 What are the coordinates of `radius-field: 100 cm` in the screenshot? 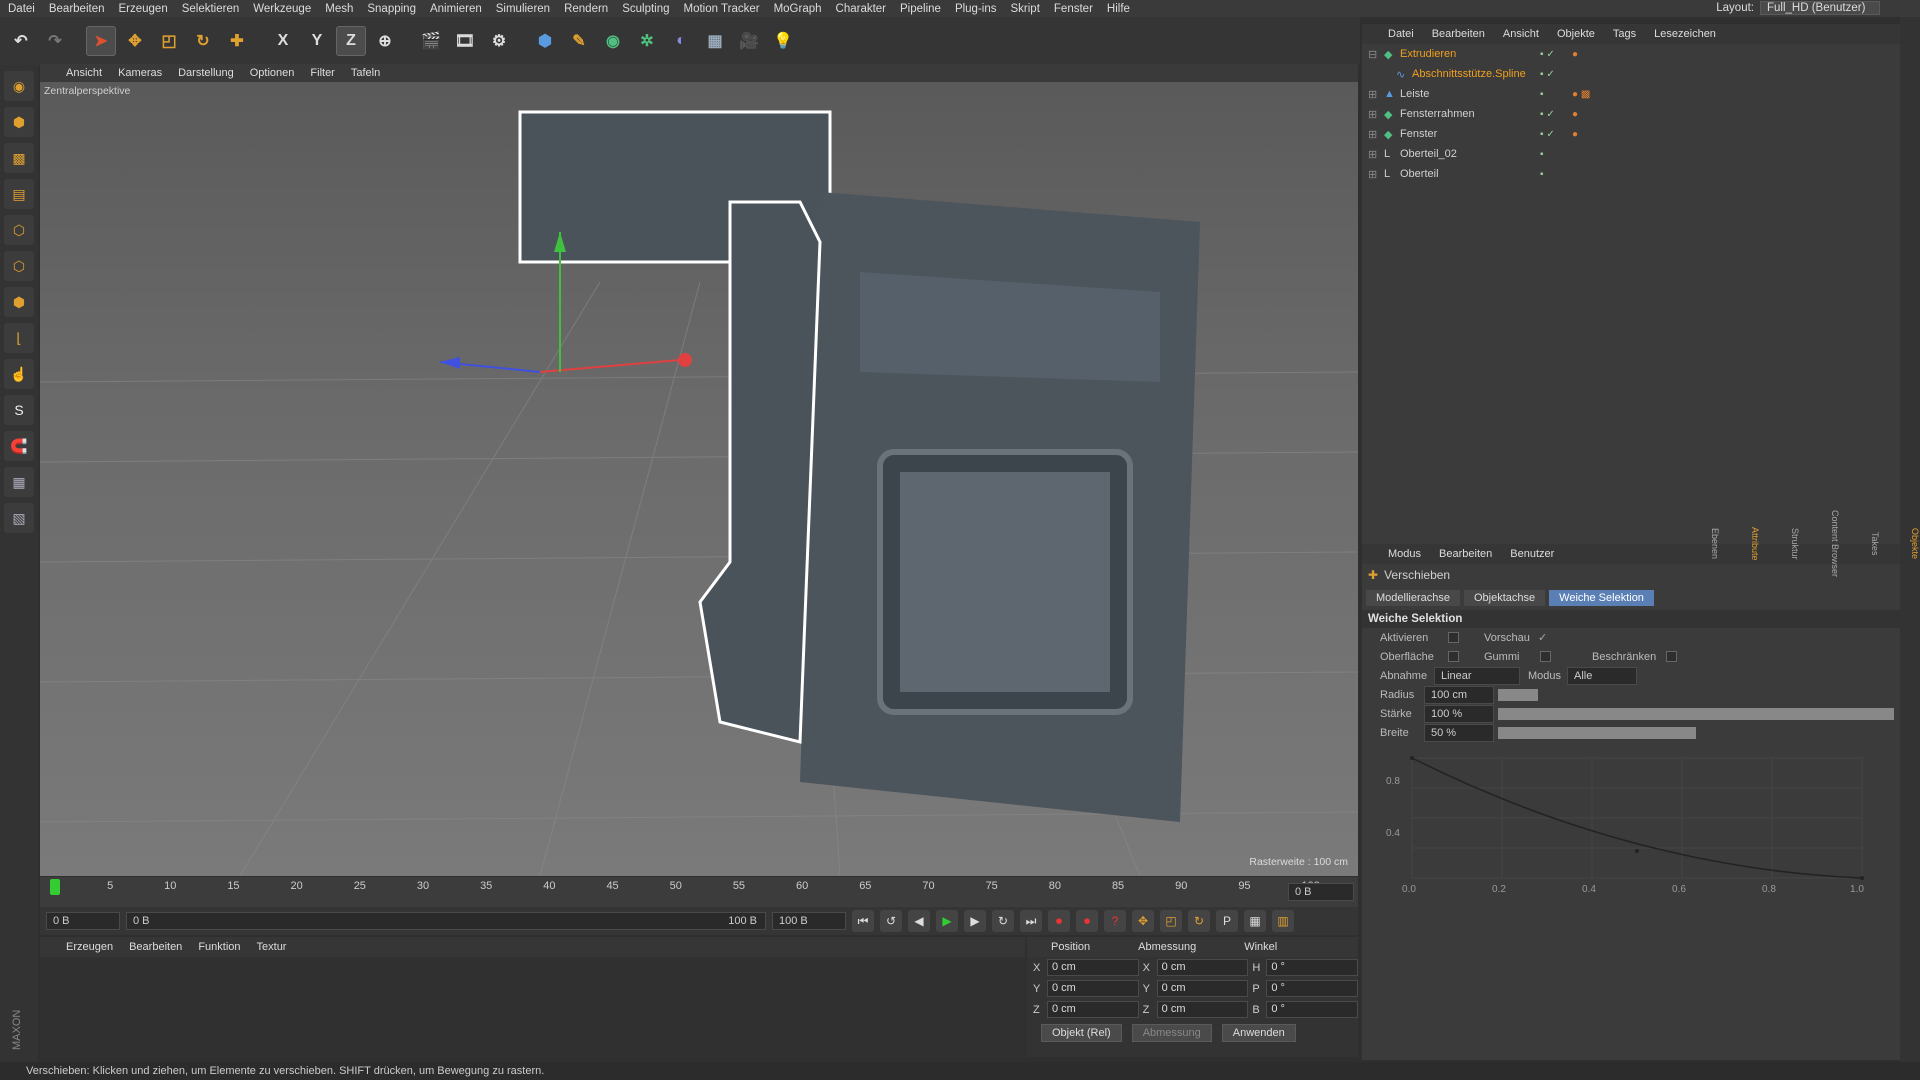 It's located at (1459, 694).